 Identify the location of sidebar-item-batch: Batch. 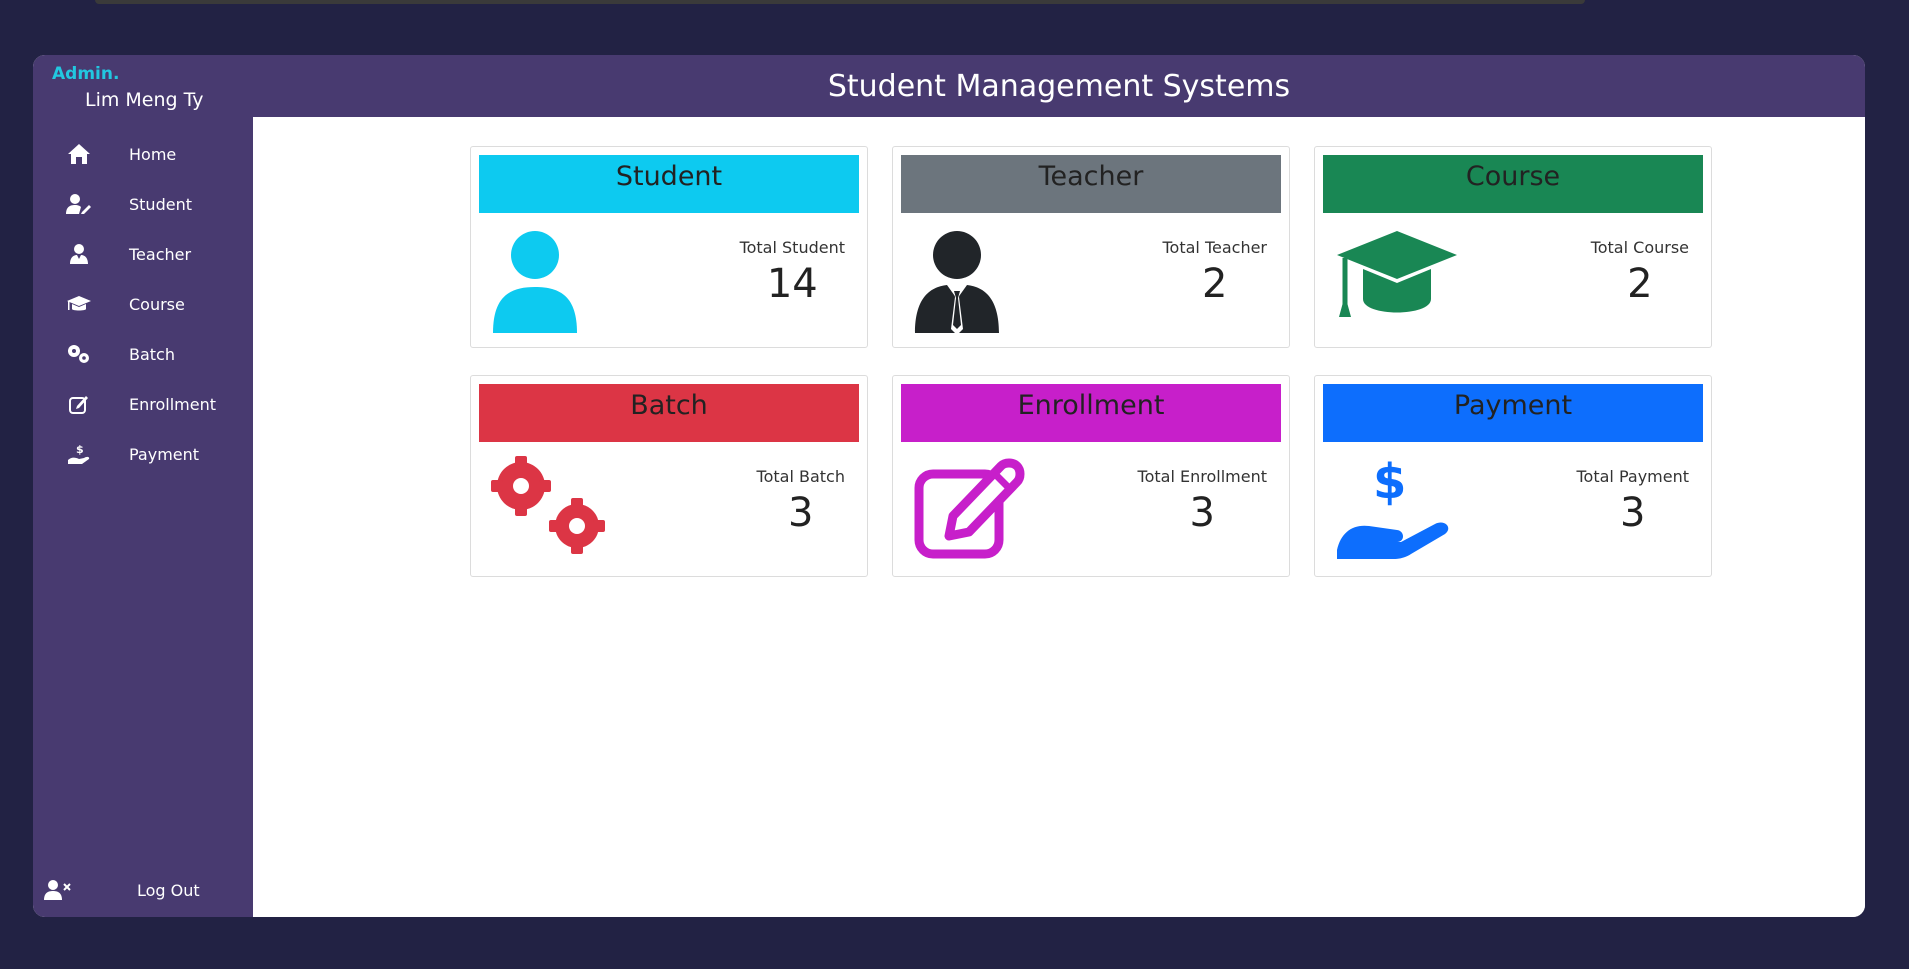
(143, 354).